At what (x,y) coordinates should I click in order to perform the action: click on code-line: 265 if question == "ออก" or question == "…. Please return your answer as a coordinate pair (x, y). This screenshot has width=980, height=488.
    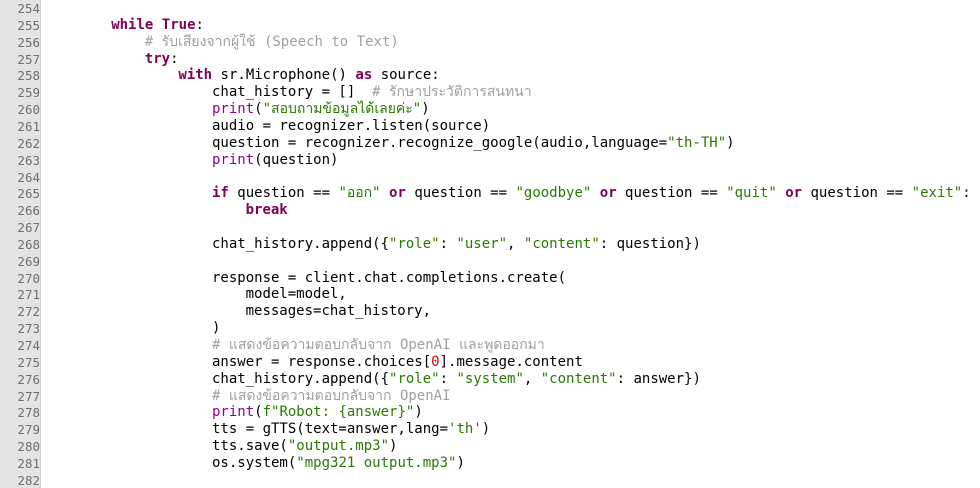
    Looking at the image, I should click on (498, 193).